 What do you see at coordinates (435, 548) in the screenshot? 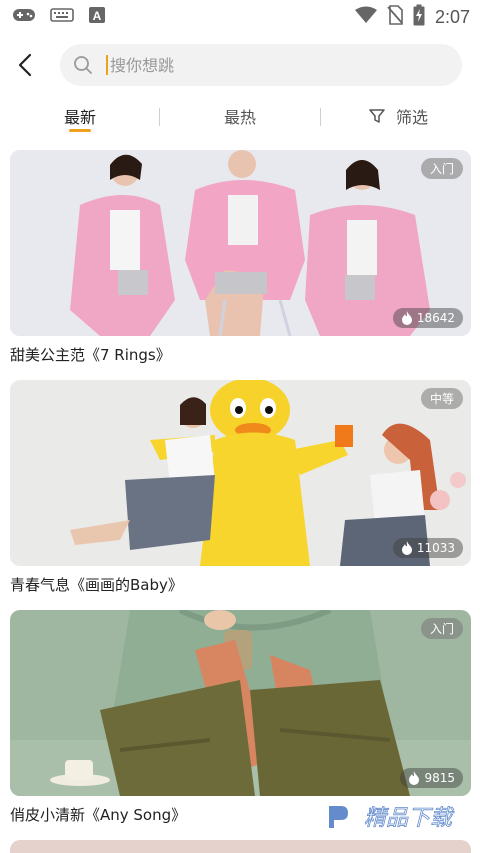
I see `heat-count: 11033` at bounding box center [435, 548].